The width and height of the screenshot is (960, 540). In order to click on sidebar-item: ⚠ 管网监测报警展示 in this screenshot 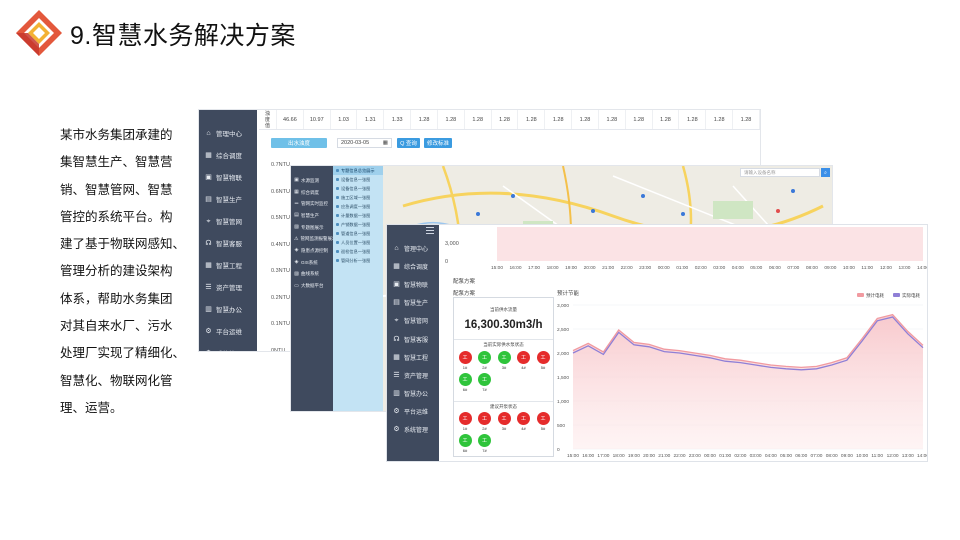, I will do `click(314, 239)`.